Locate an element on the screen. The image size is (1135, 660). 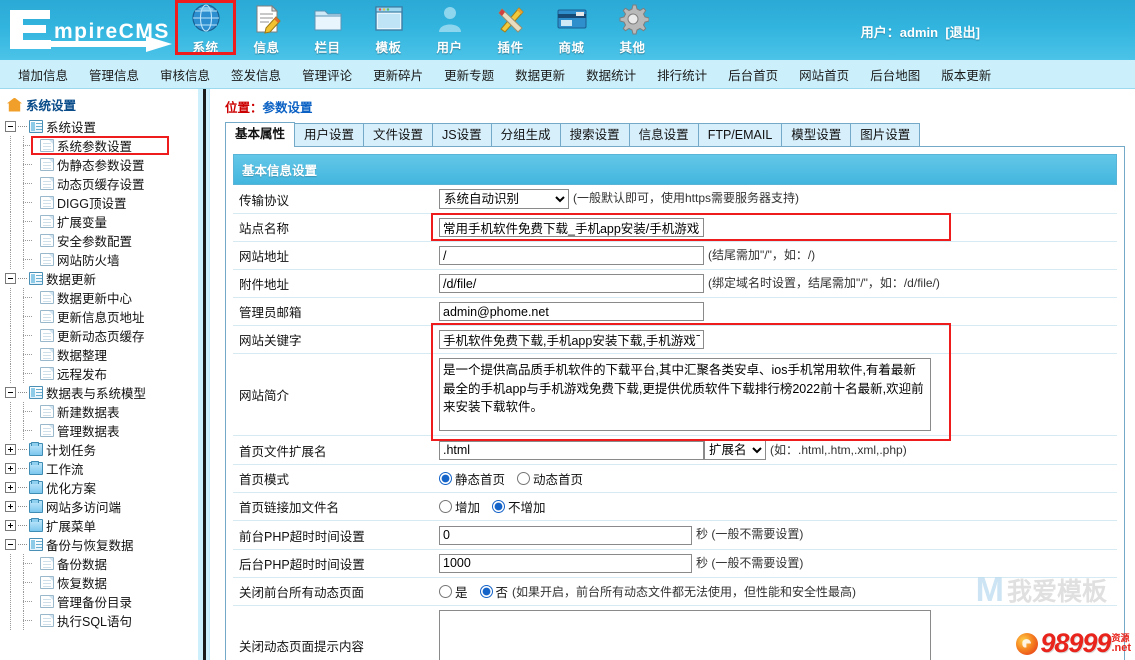
menu-item-audit-info: 审核信息 is located at coordinates (185, 74).